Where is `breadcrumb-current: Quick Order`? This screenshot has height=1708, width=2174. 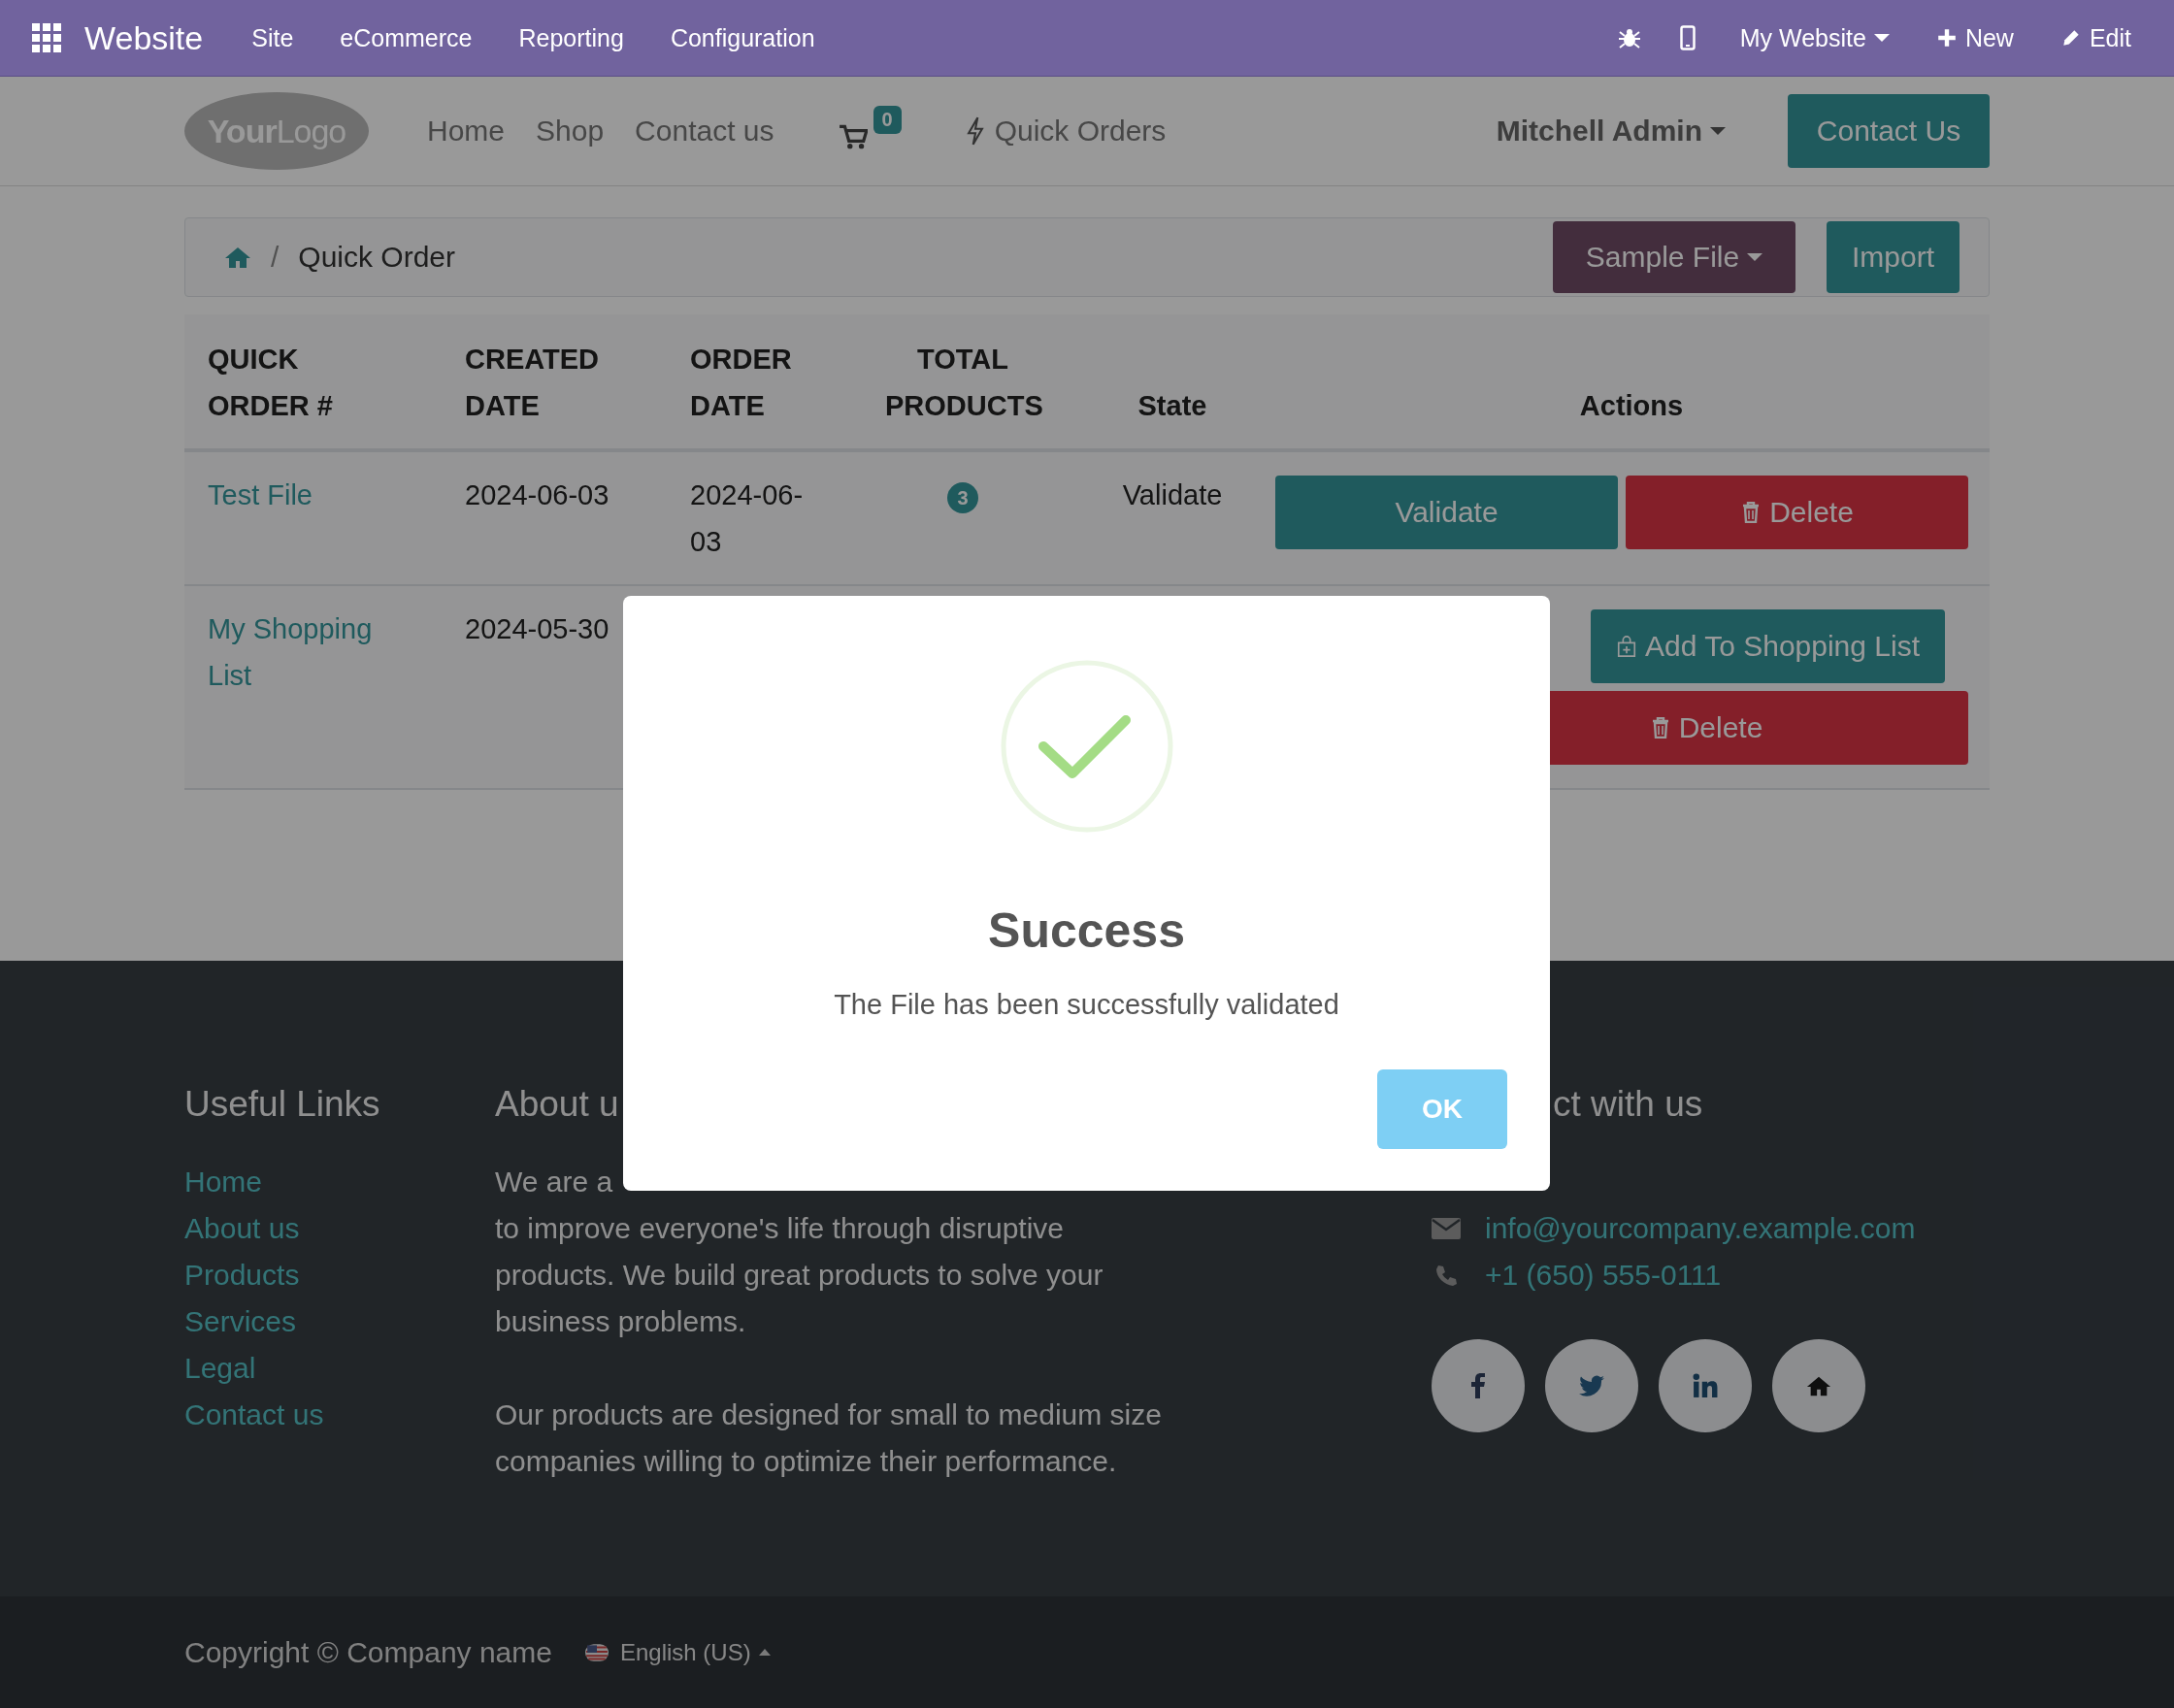
breadcrumb-current: Quick Order is located at coordinates (377, 258).